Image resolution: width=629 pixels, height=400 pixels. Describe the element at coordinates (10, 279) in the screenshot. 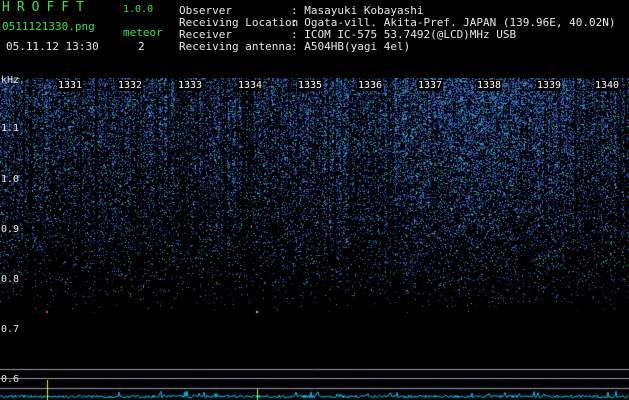

I see `y-tick-label: 0.8` at that location.